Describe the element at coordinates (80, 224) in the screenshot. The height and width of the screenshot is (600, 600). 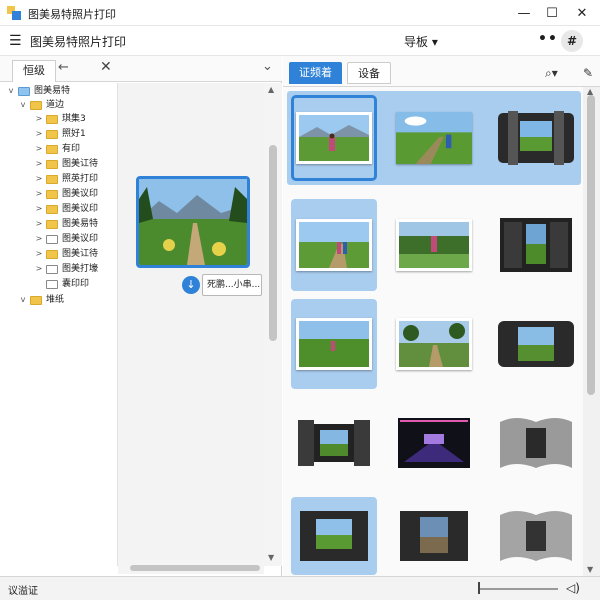
I see `tree-item-label: 图美易特` at that location.